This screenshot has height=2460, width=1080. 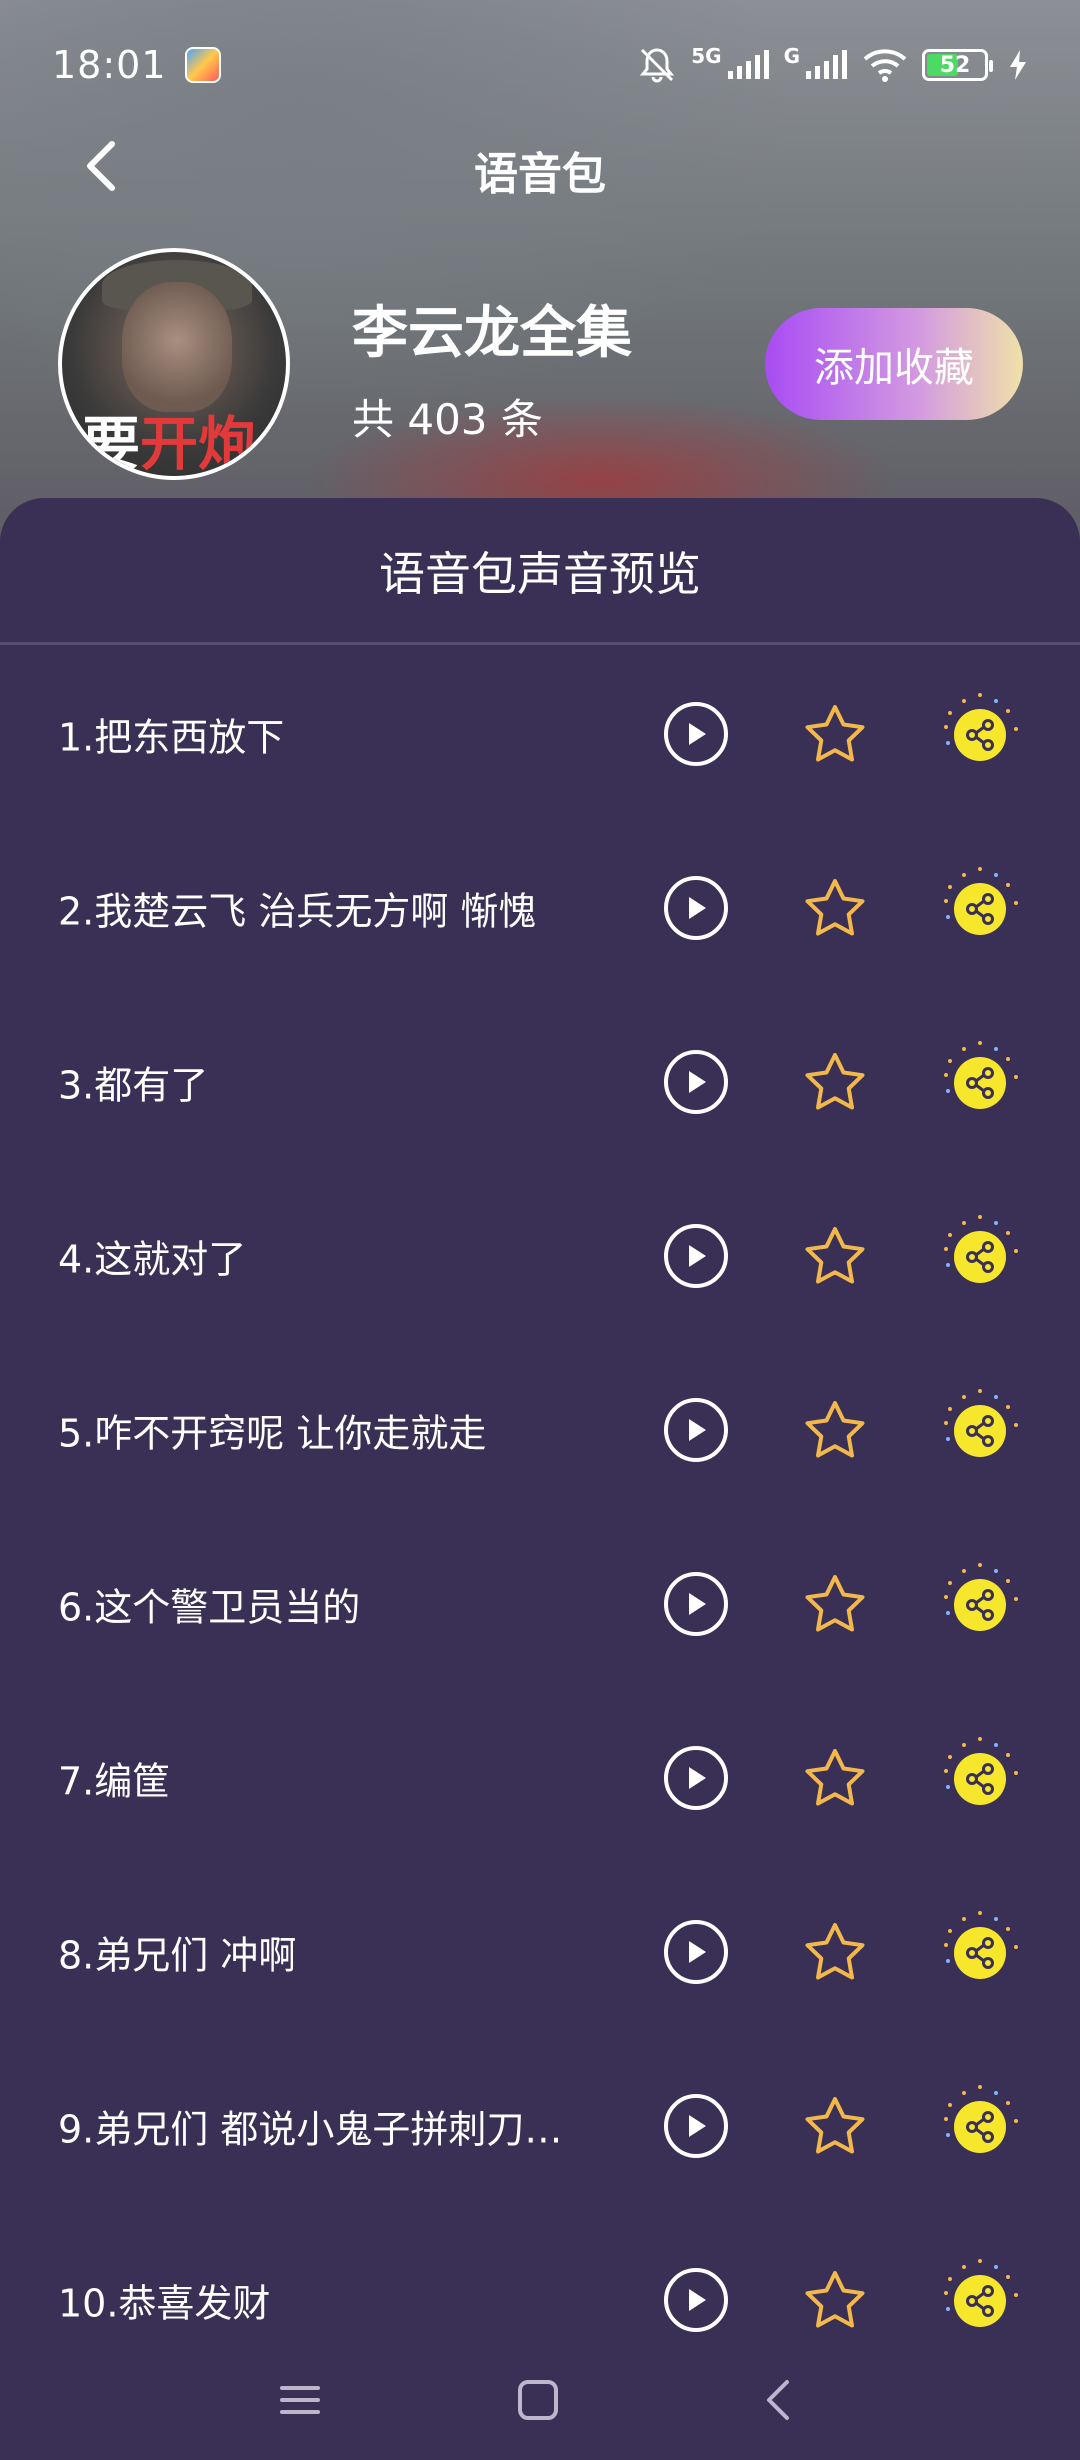 What do you see at coordinates (540, 734) in the screenshot?
I see `list-item: 1.把东西放下` at bounding box center [540, 734].